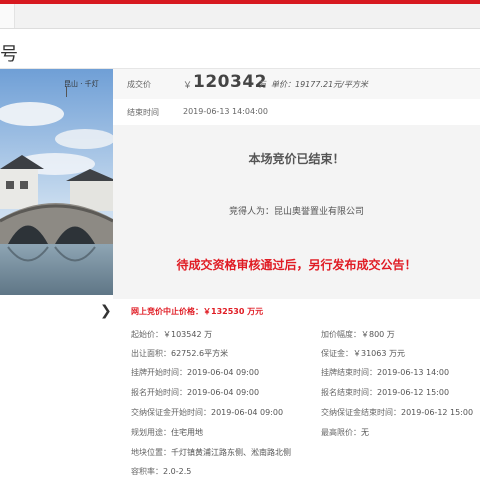 This screenshot has height=480, width=480. Describe the element at coordinates (385, 372) in the screenshot. I see `detail-listing-end: 挂牌结束时间：2019-06-13 14:00` at that location.